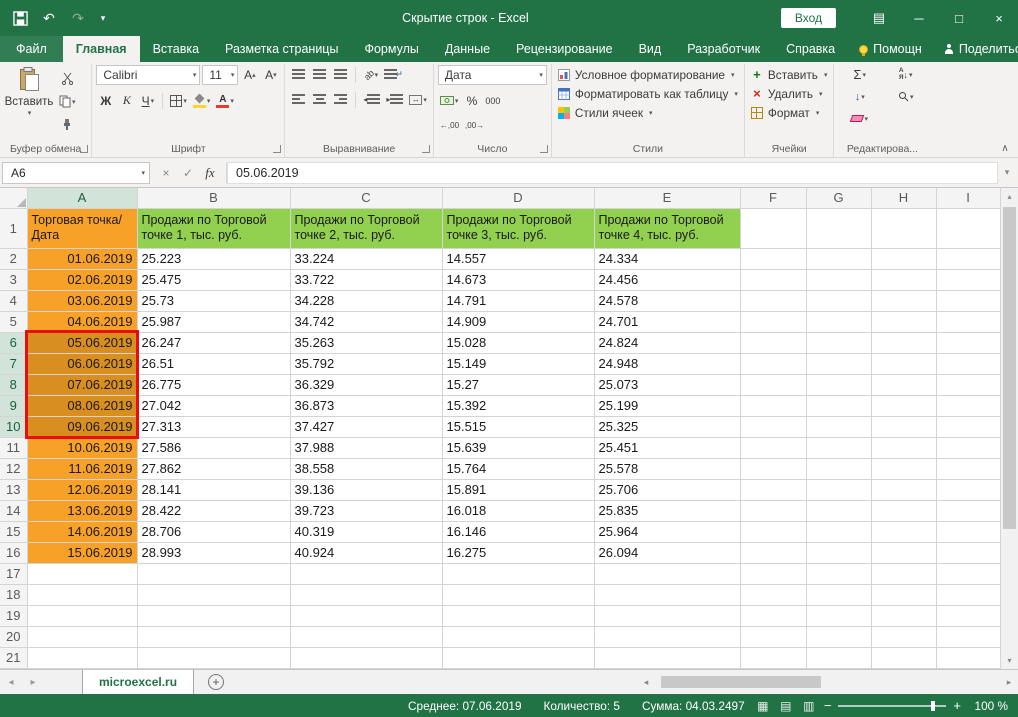  I want to click on align-top-button, so click(298, 74).